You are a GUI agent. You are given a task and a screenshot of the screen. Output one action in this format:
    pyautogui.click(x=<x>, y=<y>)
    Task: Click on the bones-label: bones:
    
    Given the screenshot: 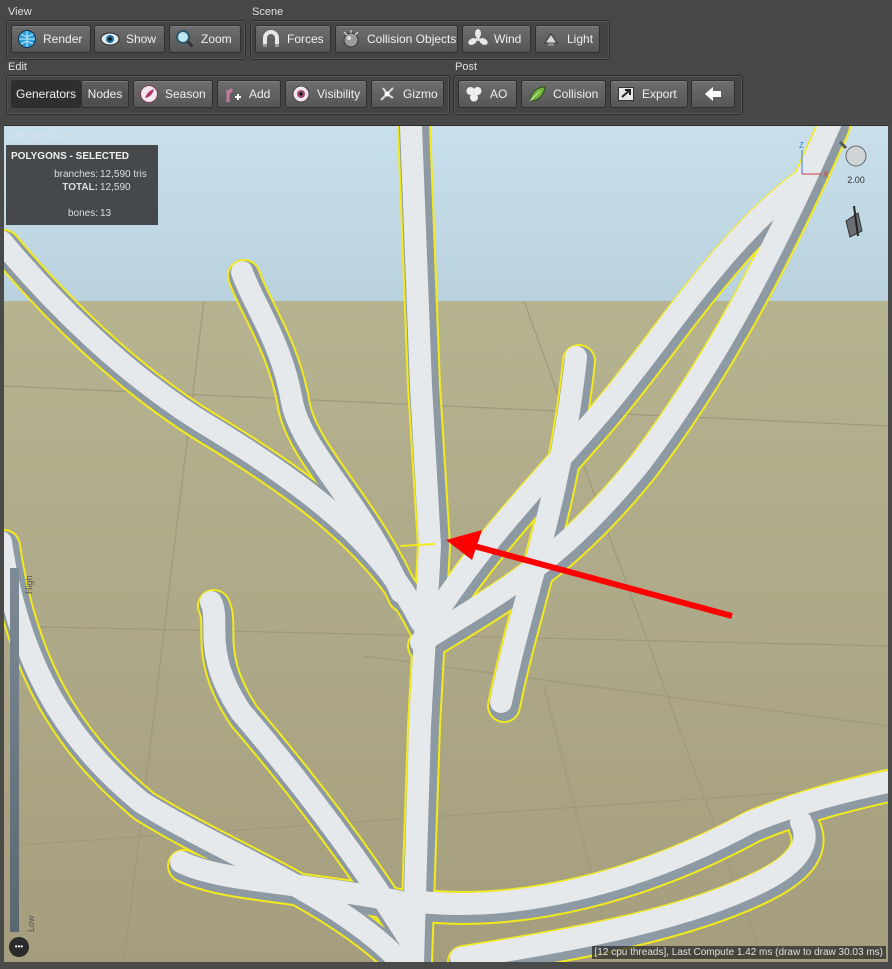 What is the action you would take?
    pyautogui.click(x=82, y=213)
    